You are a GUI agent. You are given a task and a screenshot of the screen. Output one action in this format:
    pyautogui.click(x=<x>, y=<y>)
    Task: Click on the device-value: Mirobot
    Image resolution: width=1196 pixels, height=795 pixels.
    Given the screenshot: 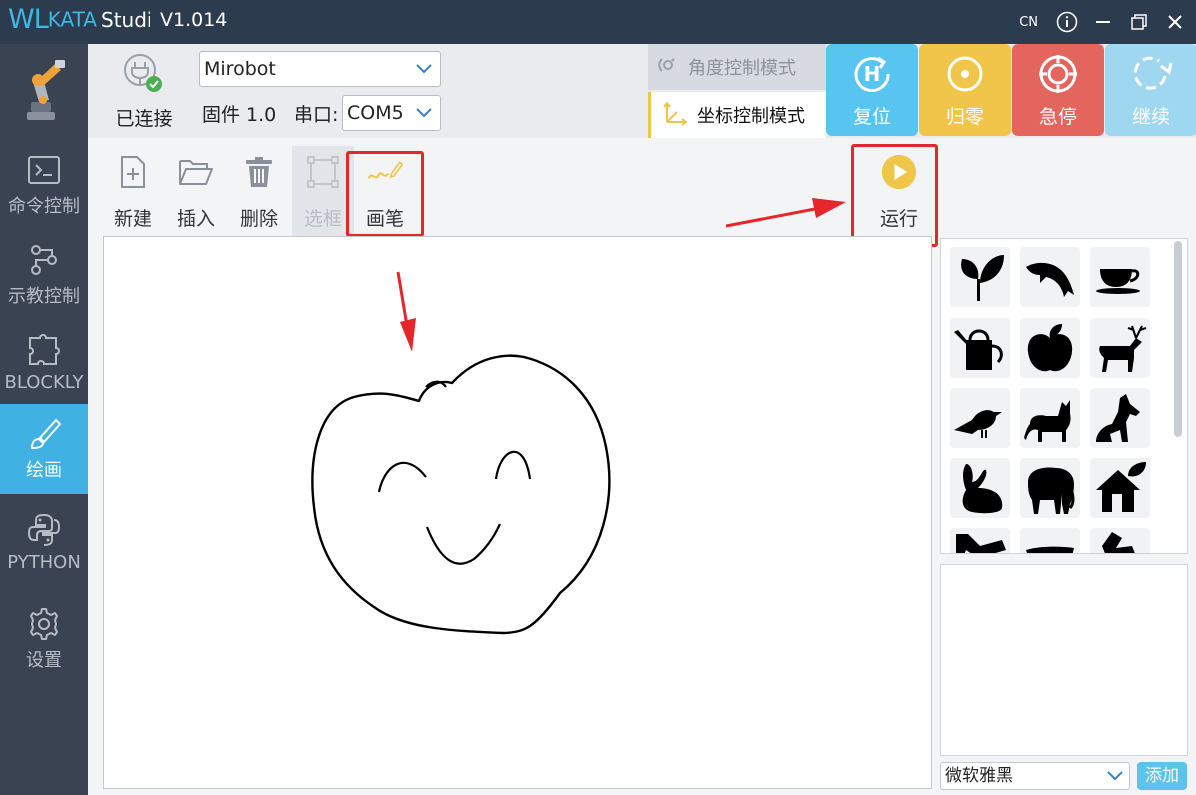 What is the action you would take?
    pyautogui.click(x=240, y=69)
    